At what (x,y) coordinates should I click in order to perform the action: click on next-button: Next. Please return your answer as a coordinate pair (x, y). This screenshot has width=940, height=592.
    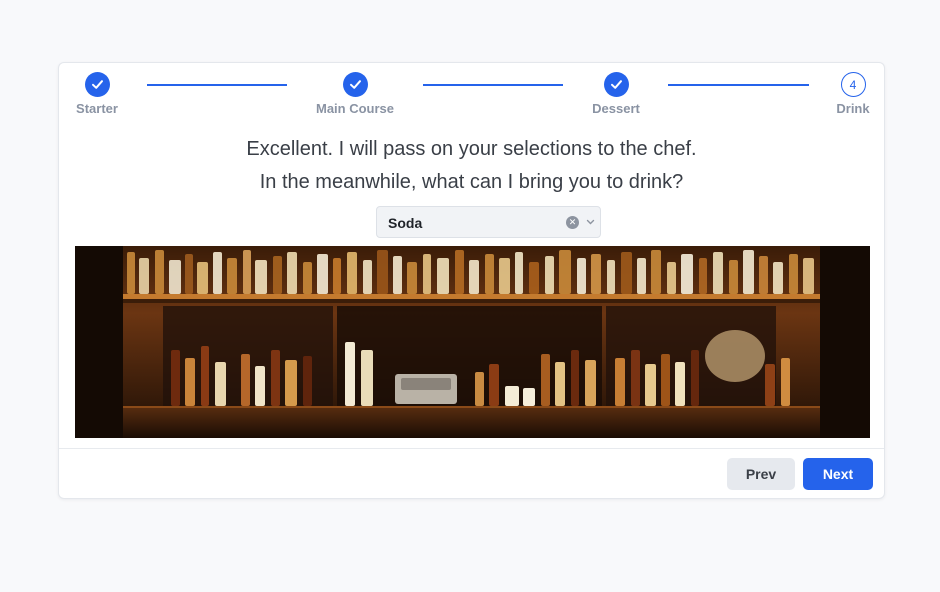
    Looking at the image, I should click on (838, 474).